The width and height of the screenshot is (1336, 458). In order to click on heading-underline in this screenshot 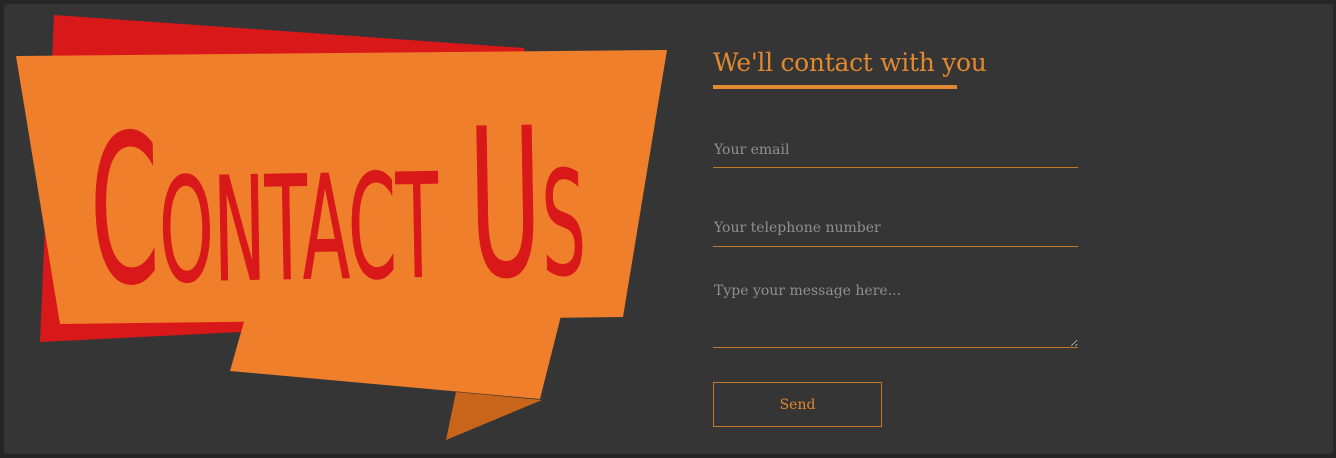, I will do `click(835, 87)`.